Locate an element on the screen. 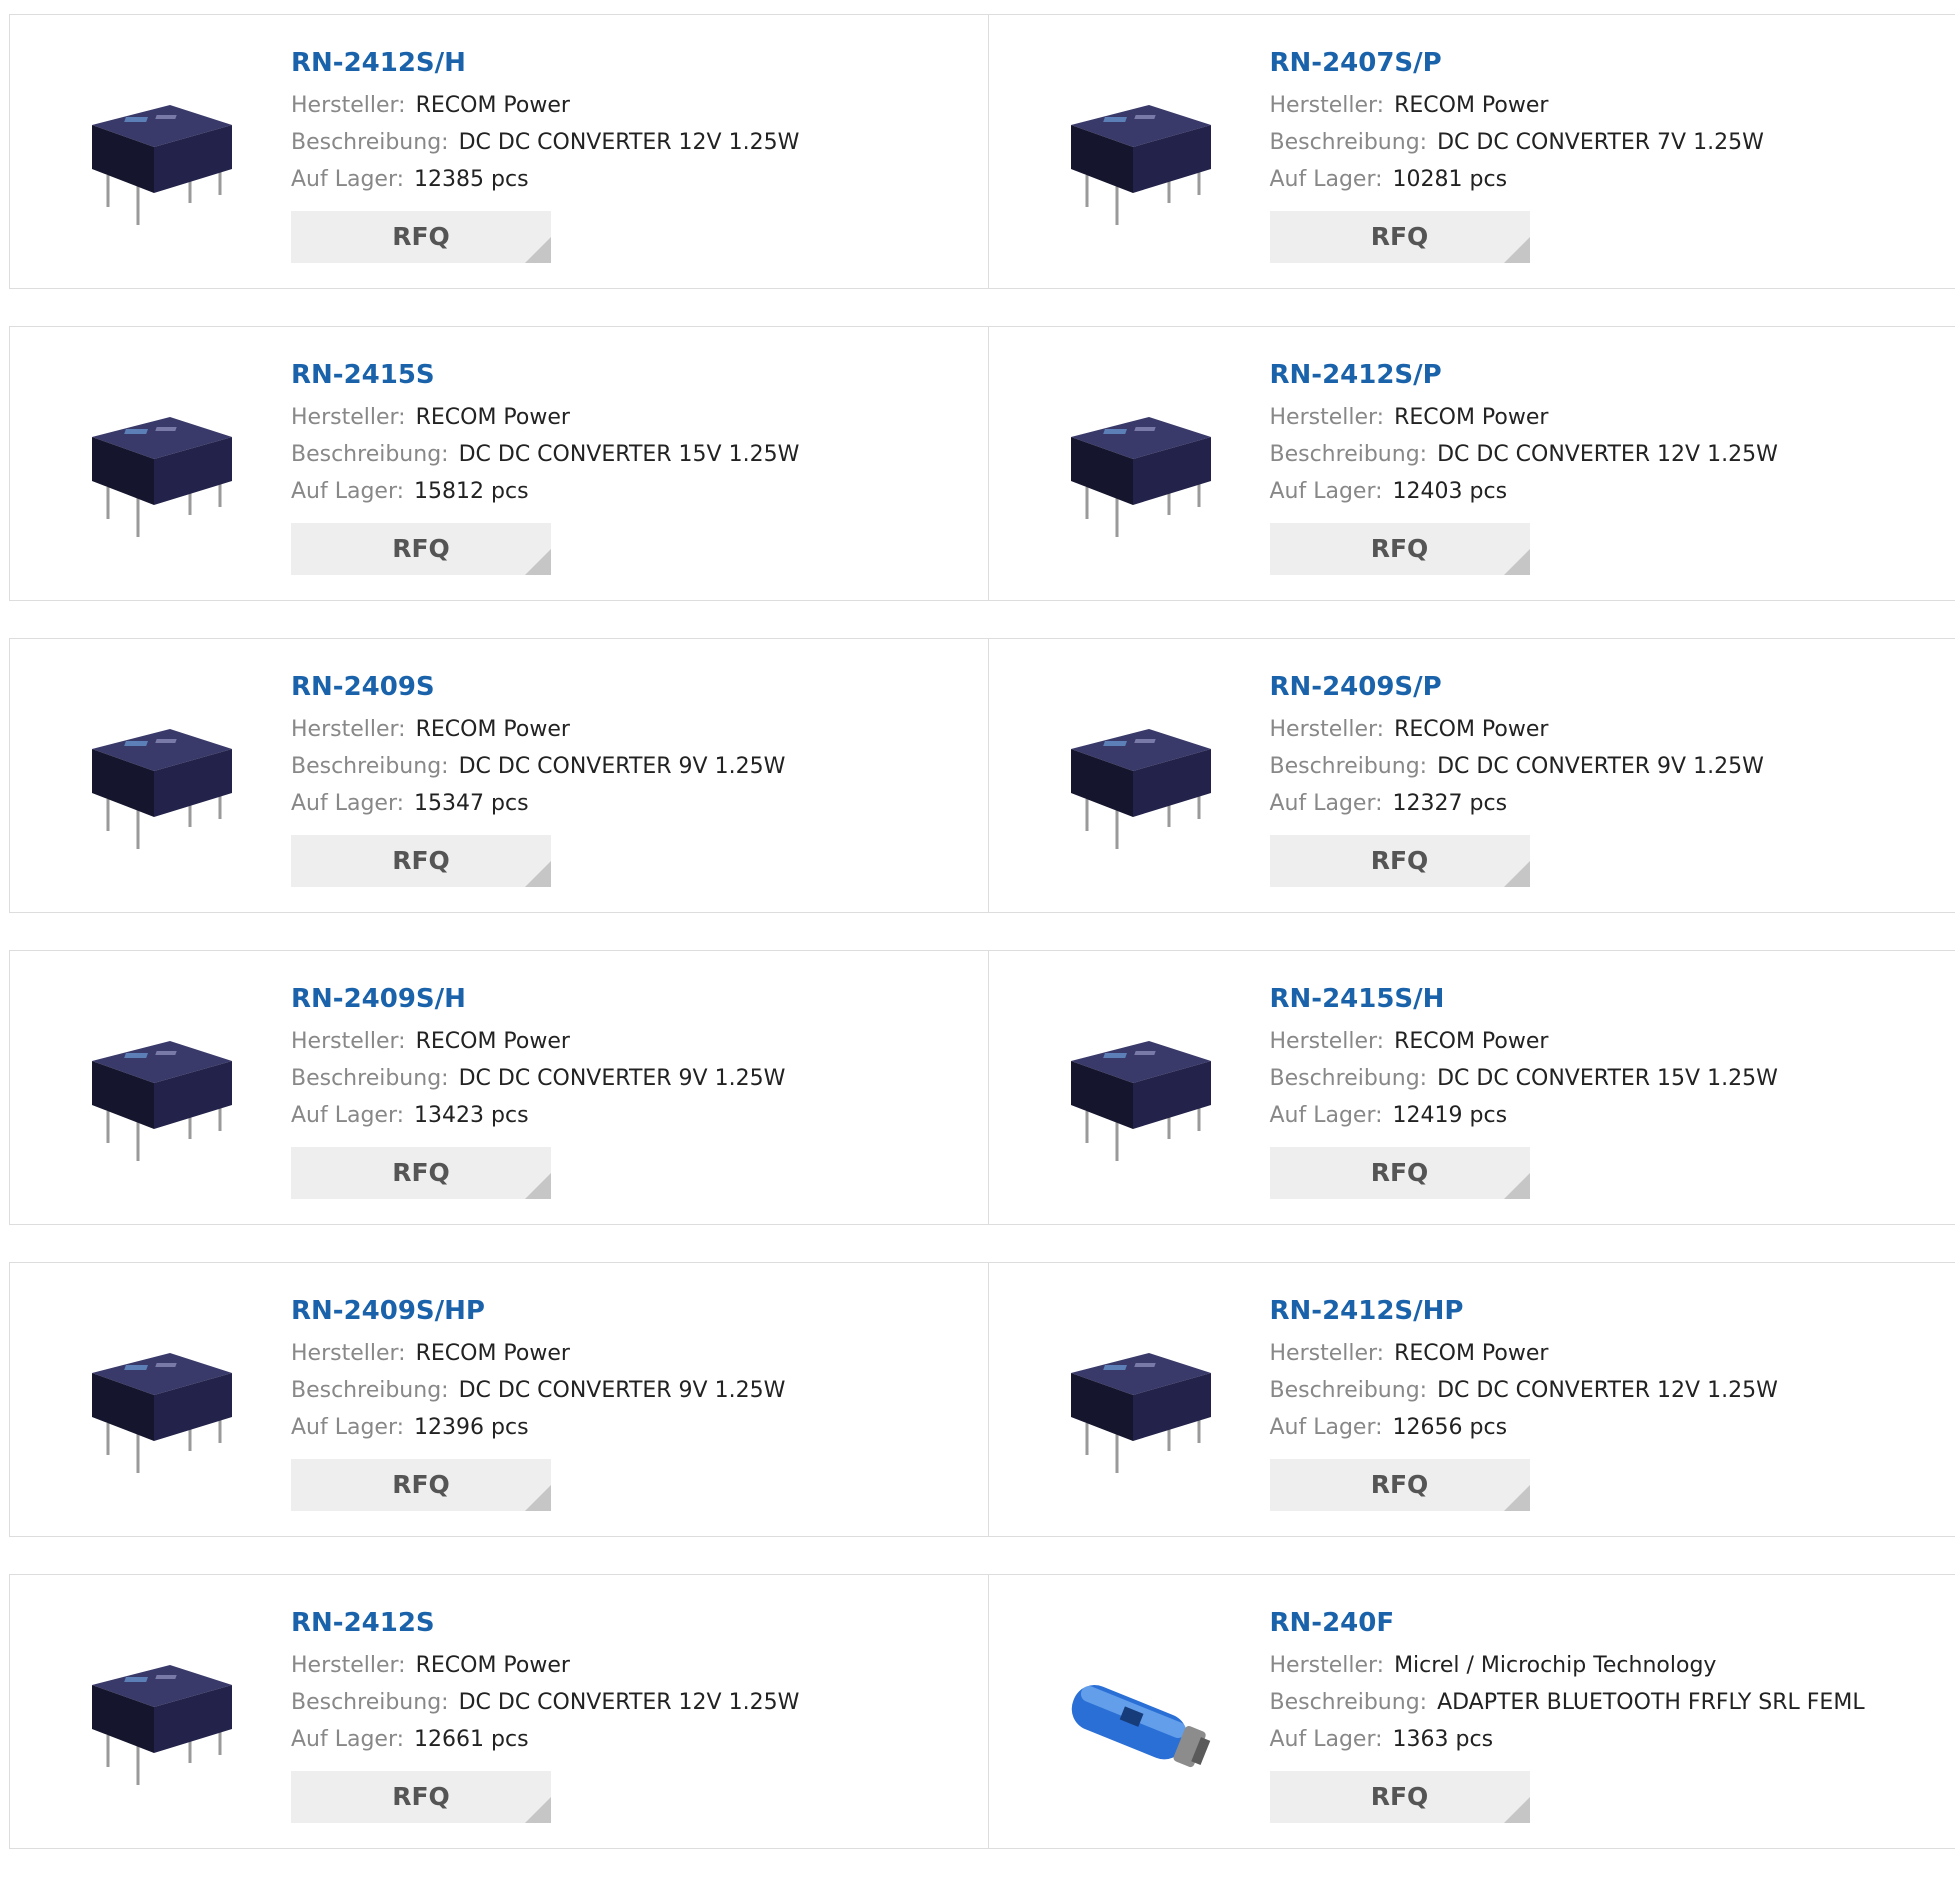 Image resolution: width=1955 pixels, height=1886 pixels. part-number-link: RN-240F is located at coordinates (1332, 1623).